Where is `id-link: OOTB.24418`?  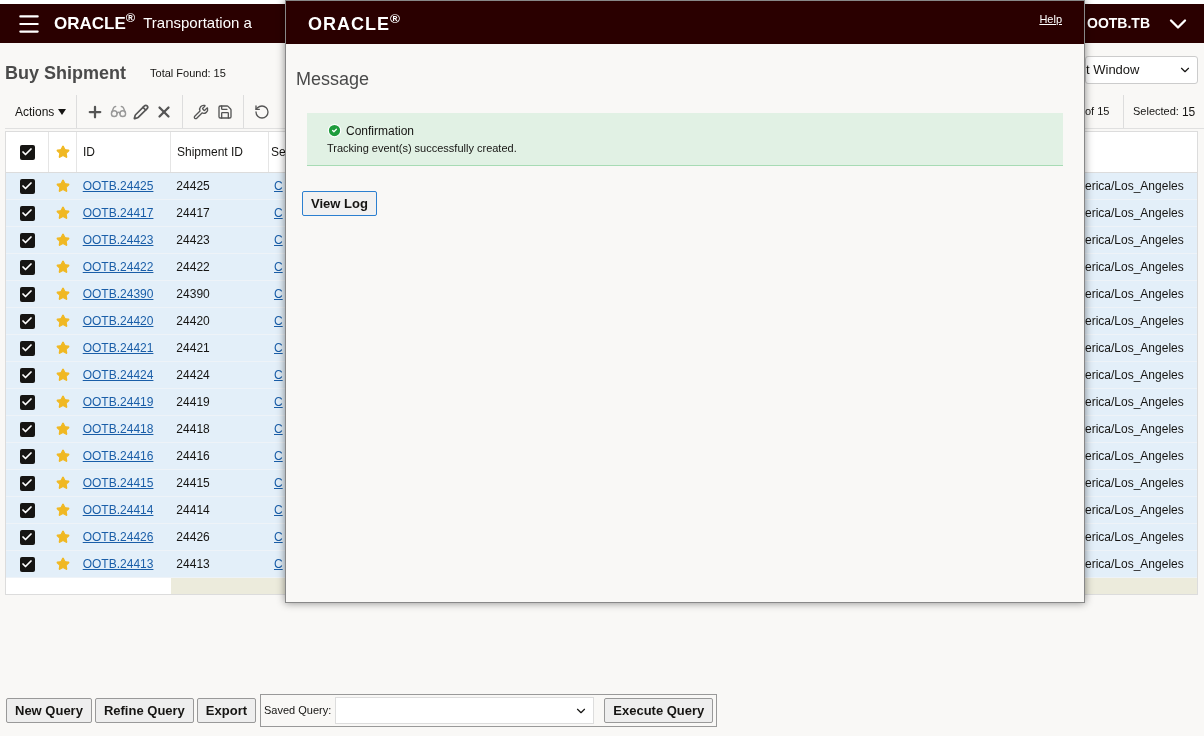
id-link: OOTB.24418 is located at coordinates (118, 429).